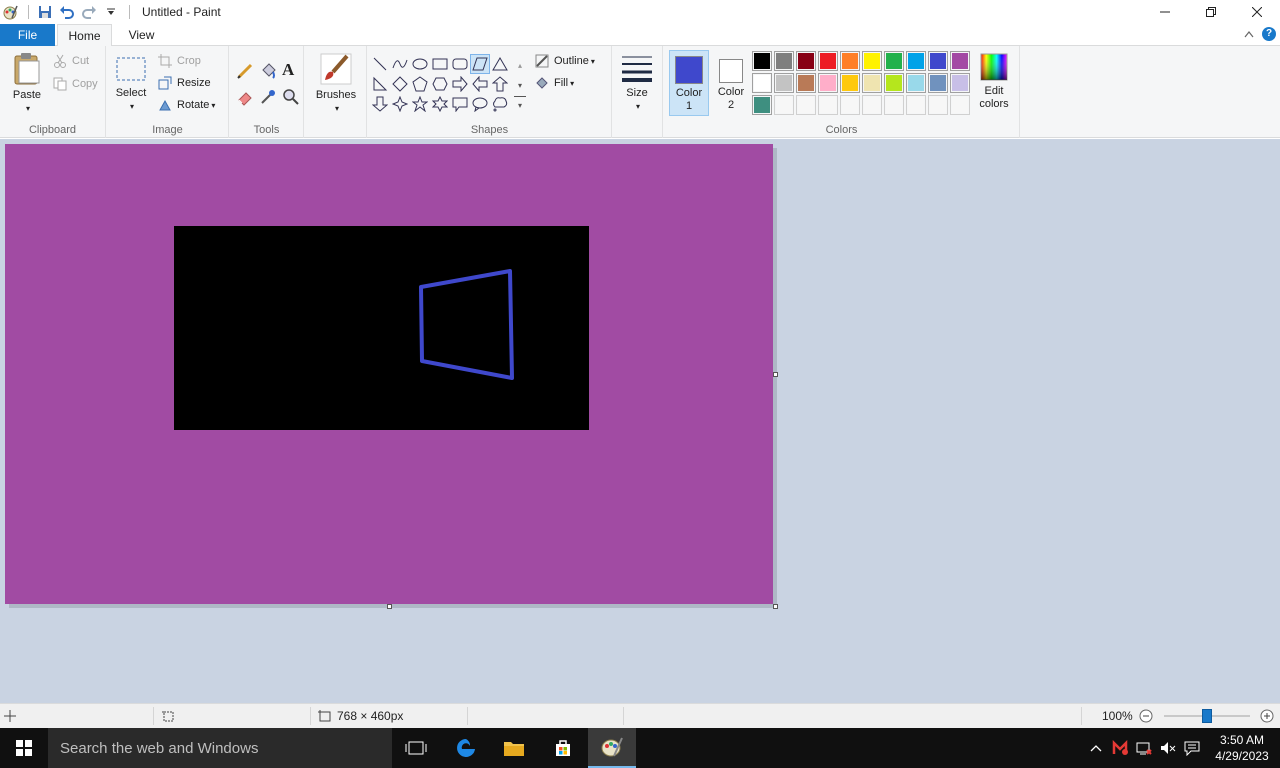  What do you see at coordinates (400, 84) in the screenshot?
I see `diamond-shape-icon` at bounding box center [400, 84].